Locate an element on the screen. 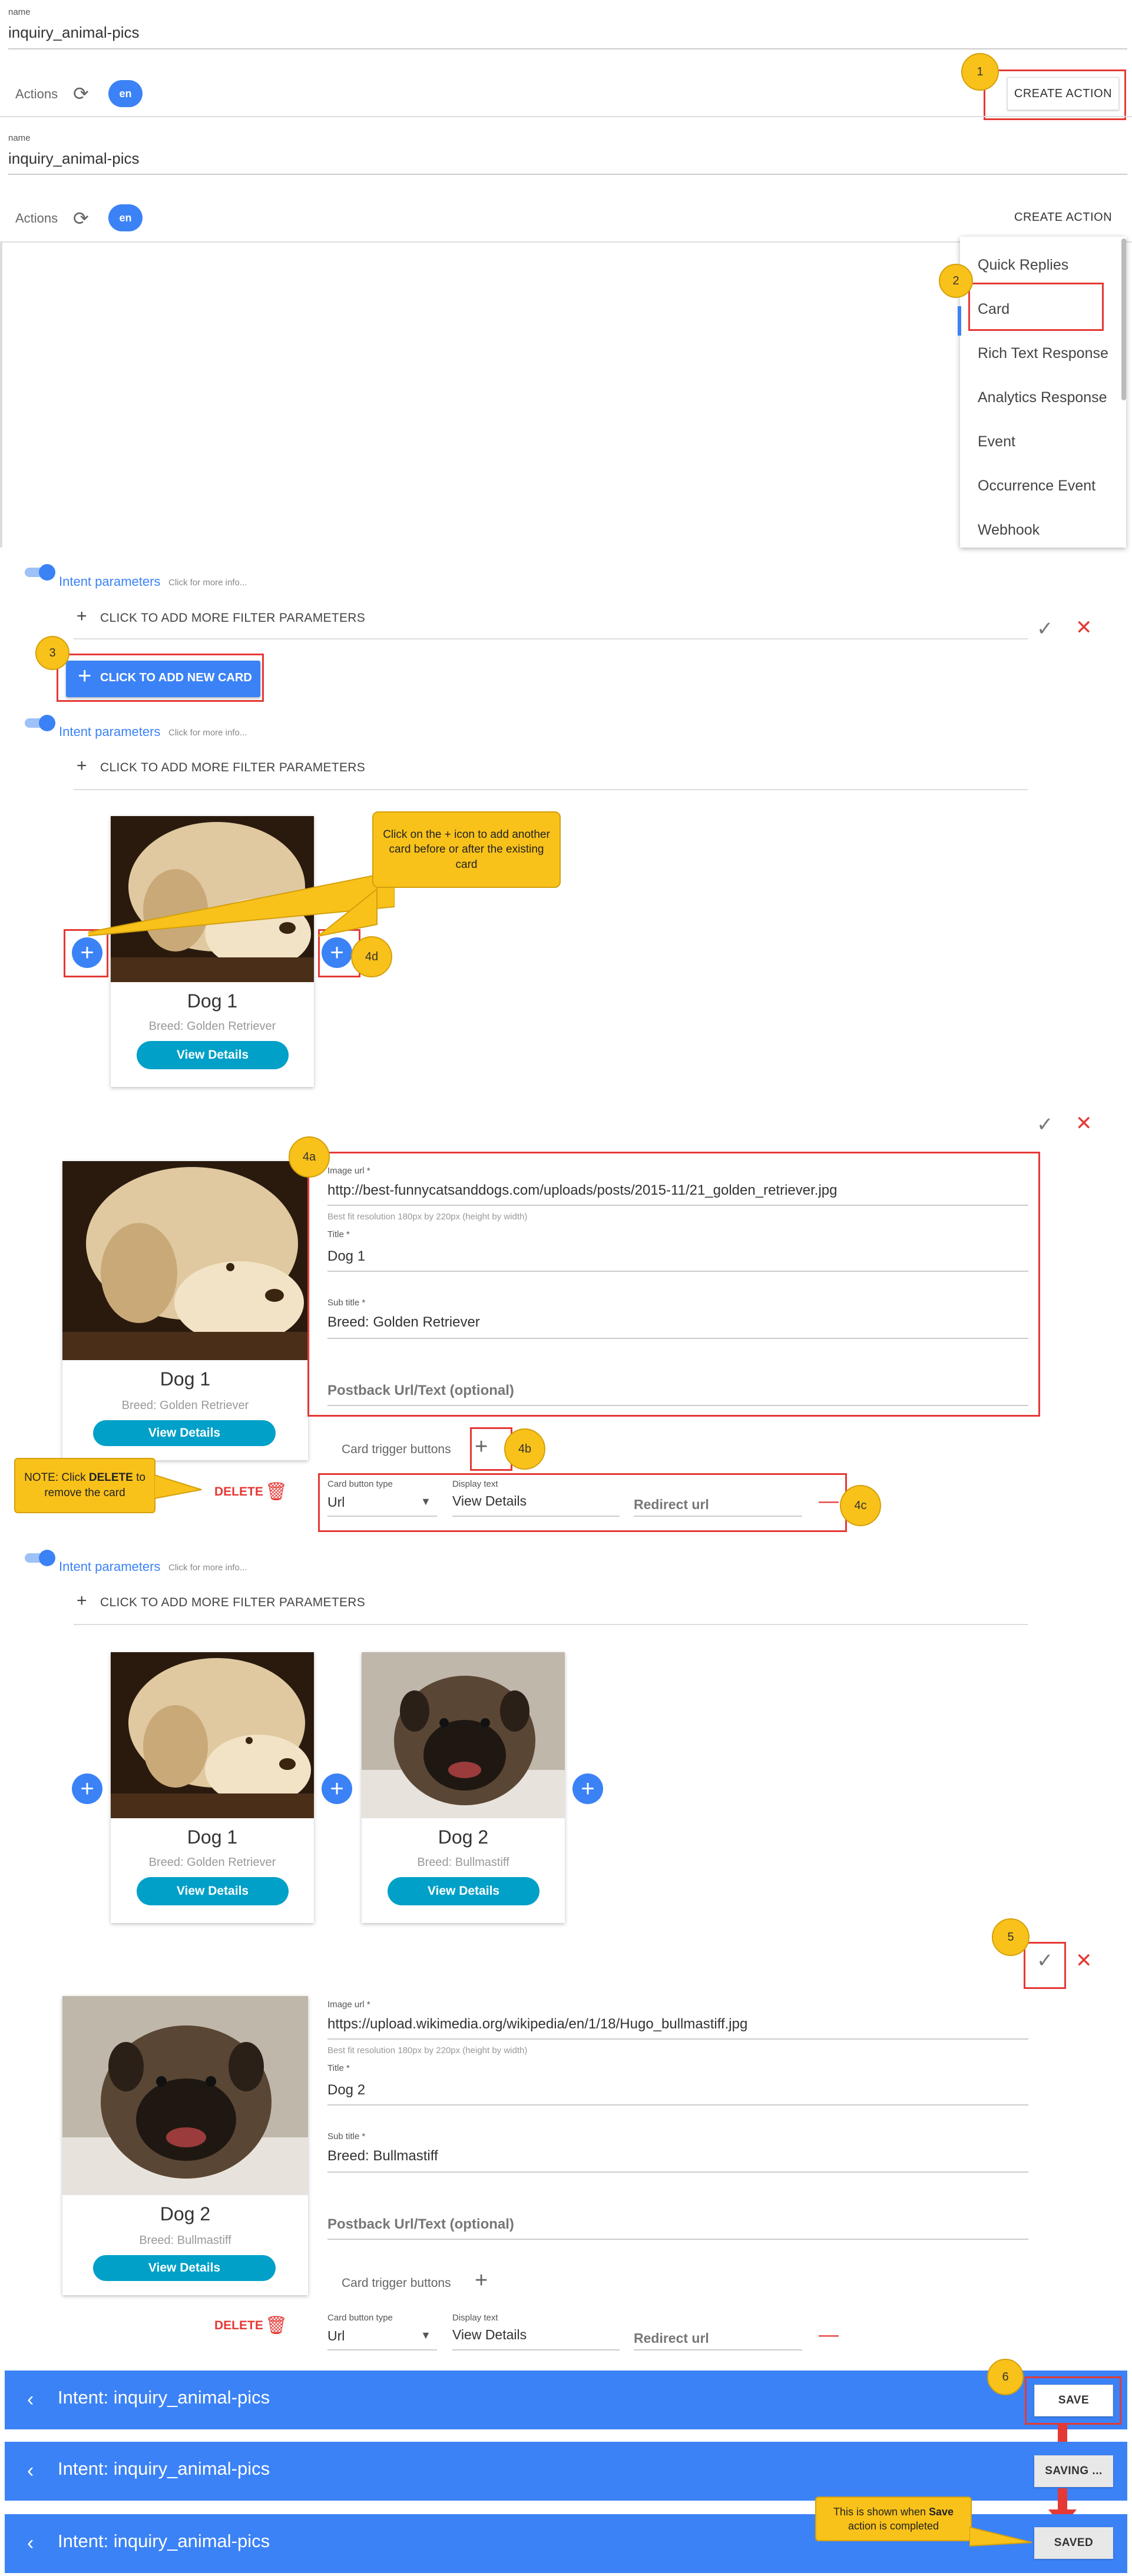 This screenshot has width=1132, height=2576. menu-item-quick-replies: Quick Replies is located at coordinates (1023, 265).